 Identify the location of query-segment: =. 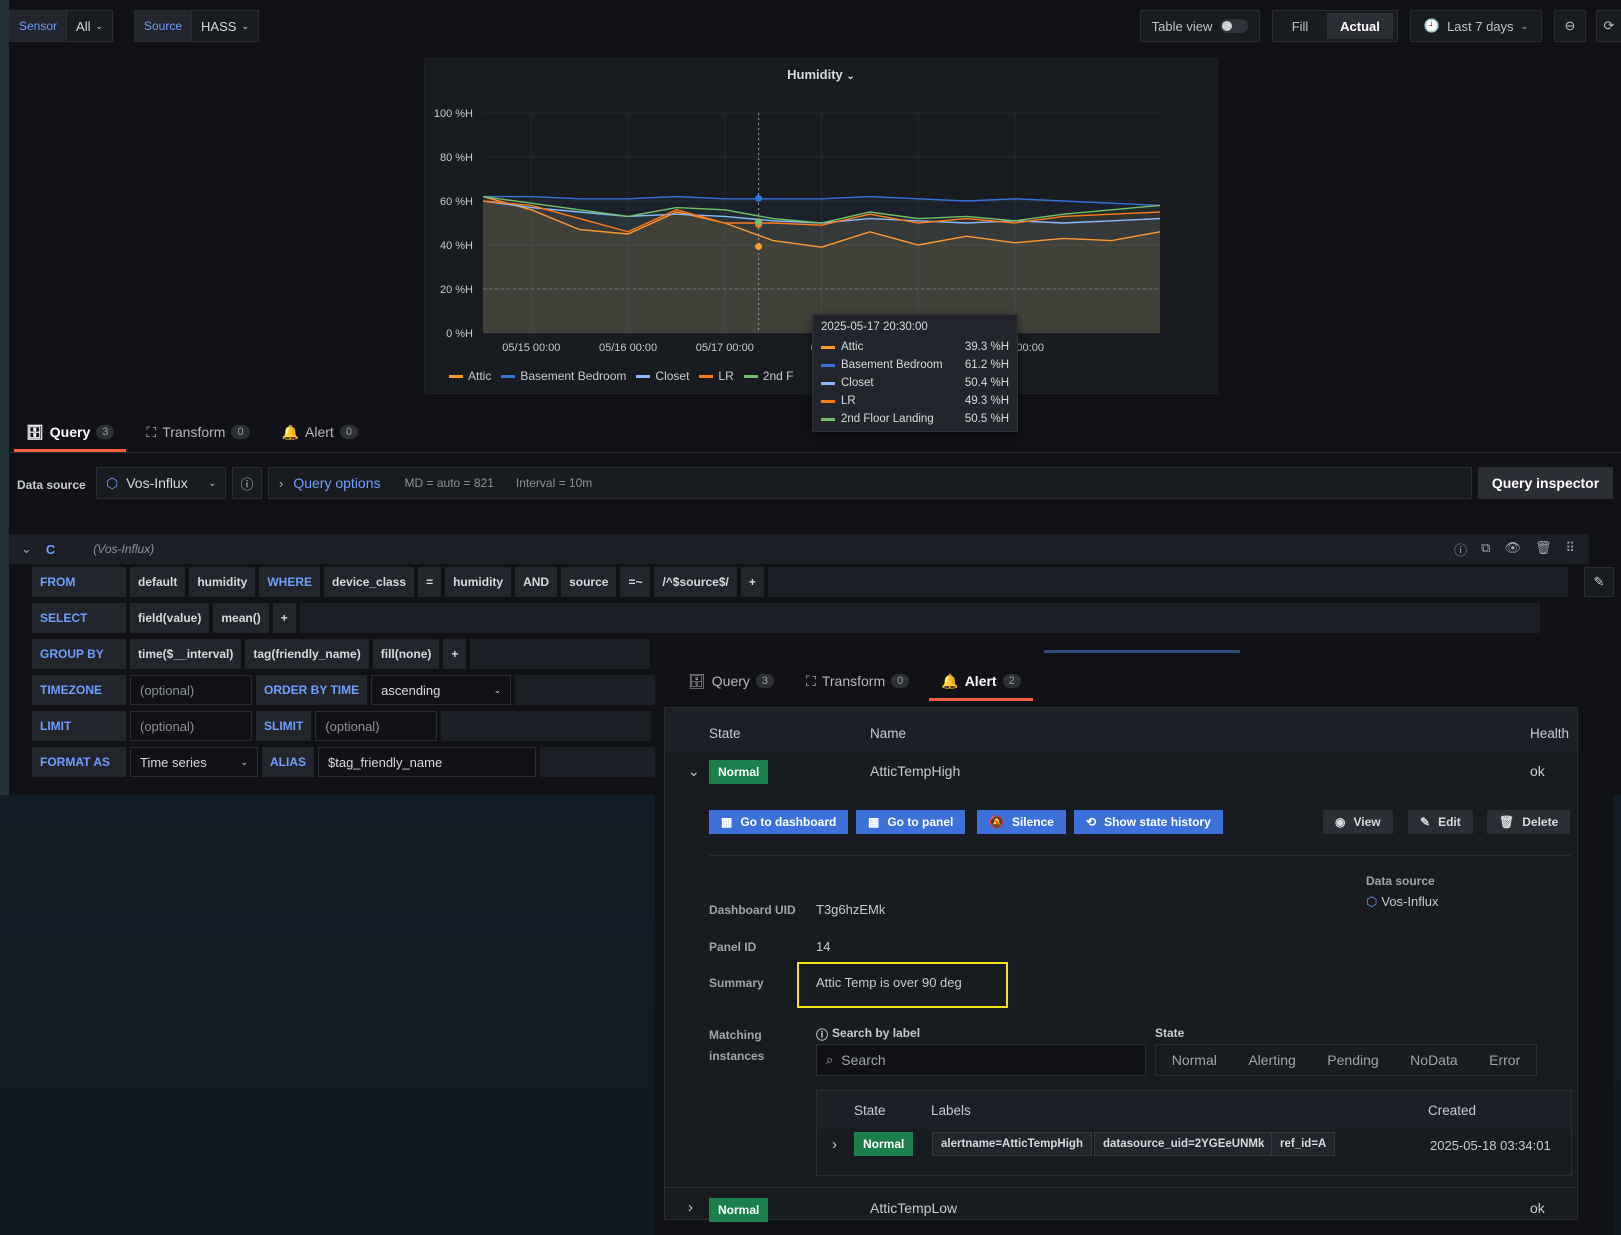
(430, 582).